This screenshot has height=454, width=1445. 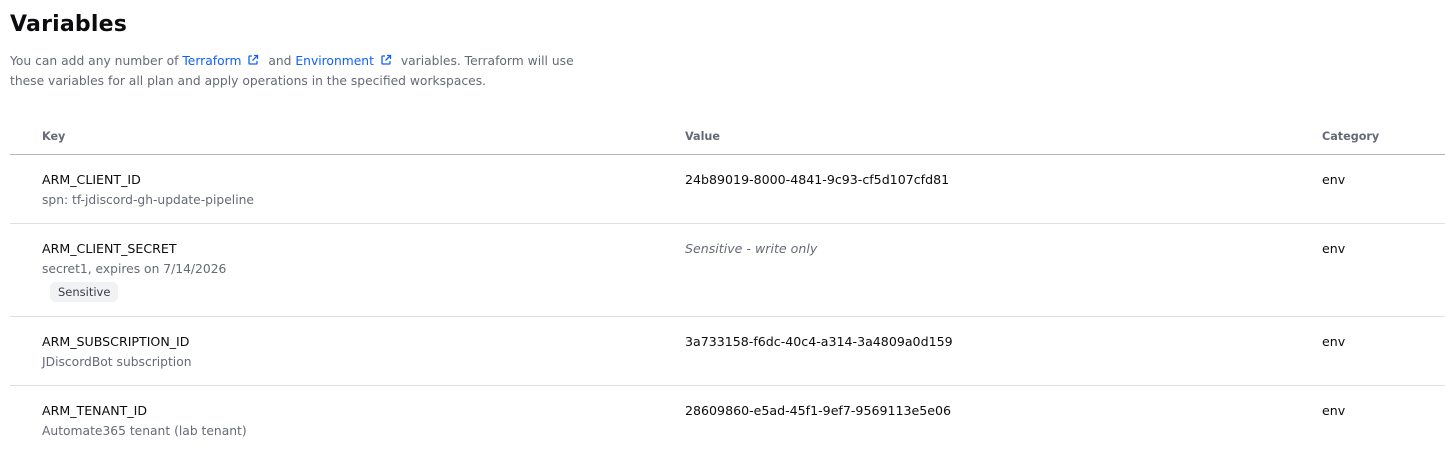 I want to click on variable-value: 28609860-e5ad-45f1-9ef7-9569113e5e06, so click(x=818, y=410).